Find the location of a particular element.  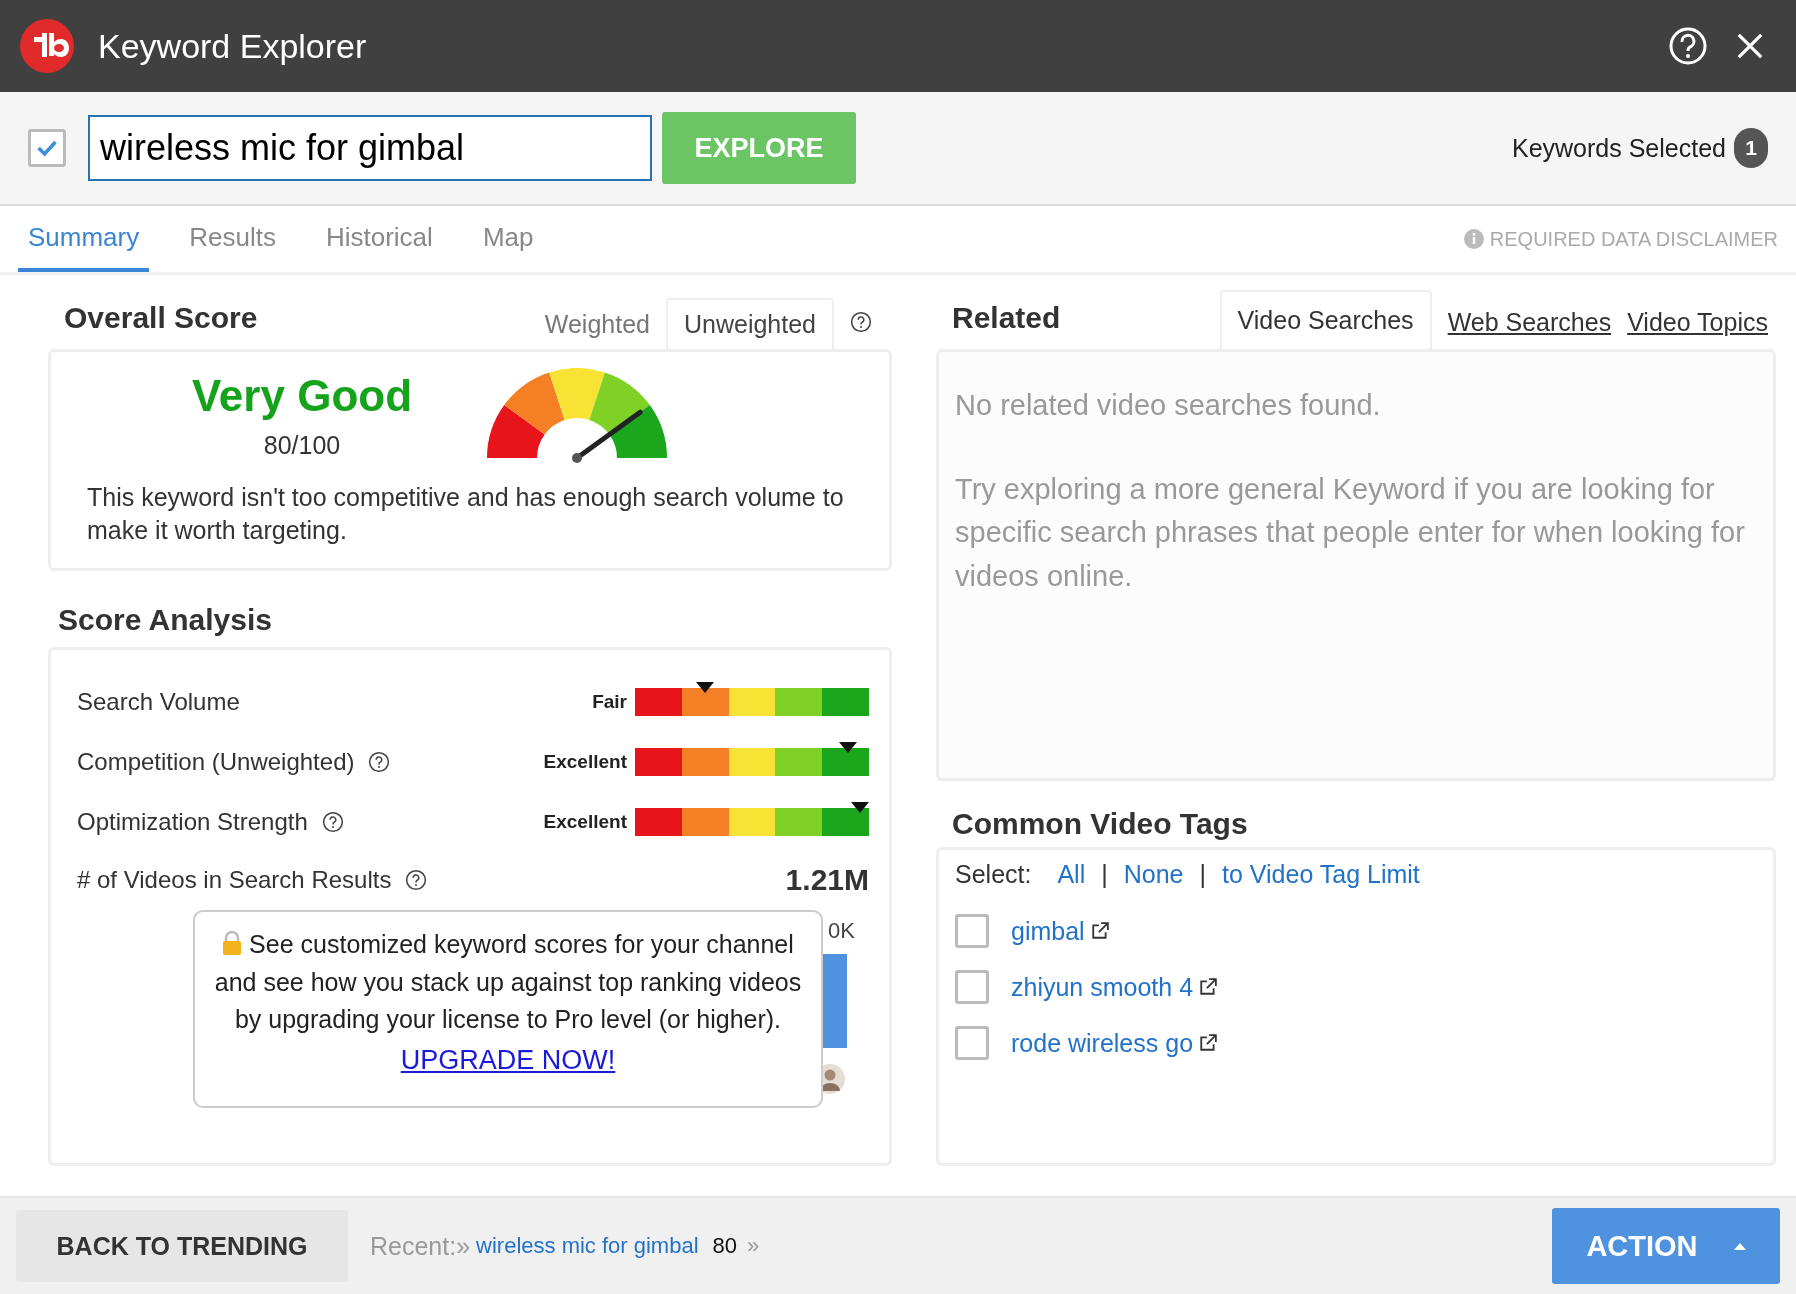

recent-keyword-link: wireless mic for gimbal is located at coordinates (587, 1246).